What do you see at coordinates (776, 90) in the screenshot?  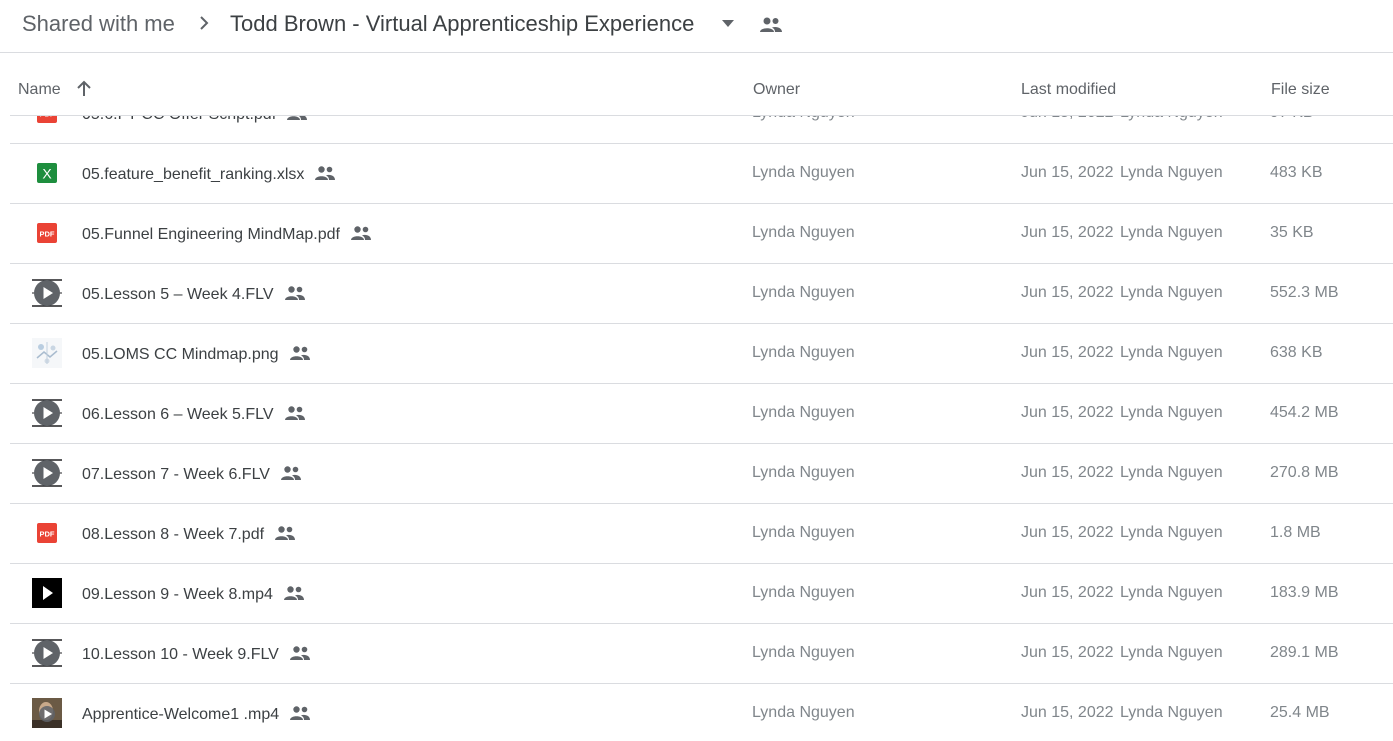 I see `column-header-owner: Owner` at bounding box center [776, 90].